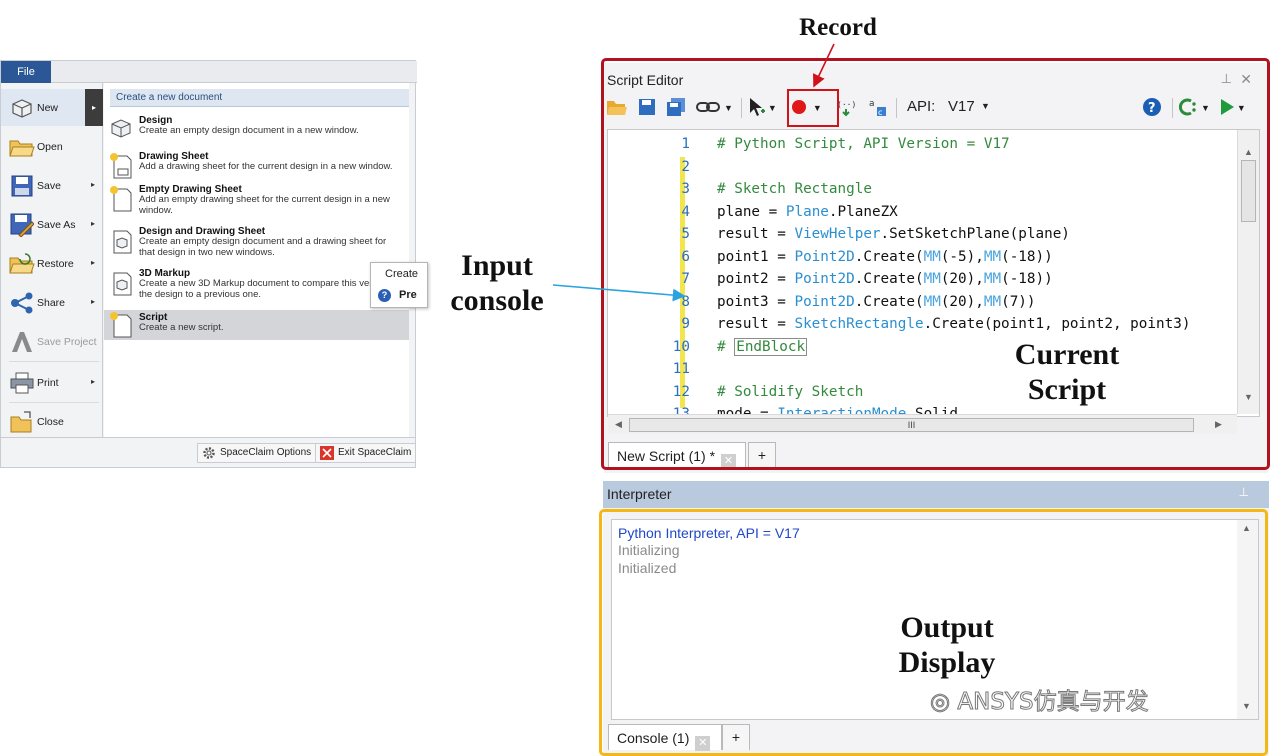 Image resolution: width=1272 pixels, height=756 pixels. Describe the element at coordinates (947, 663) in the screenshot. I see `annotation-line: Display` at that location.